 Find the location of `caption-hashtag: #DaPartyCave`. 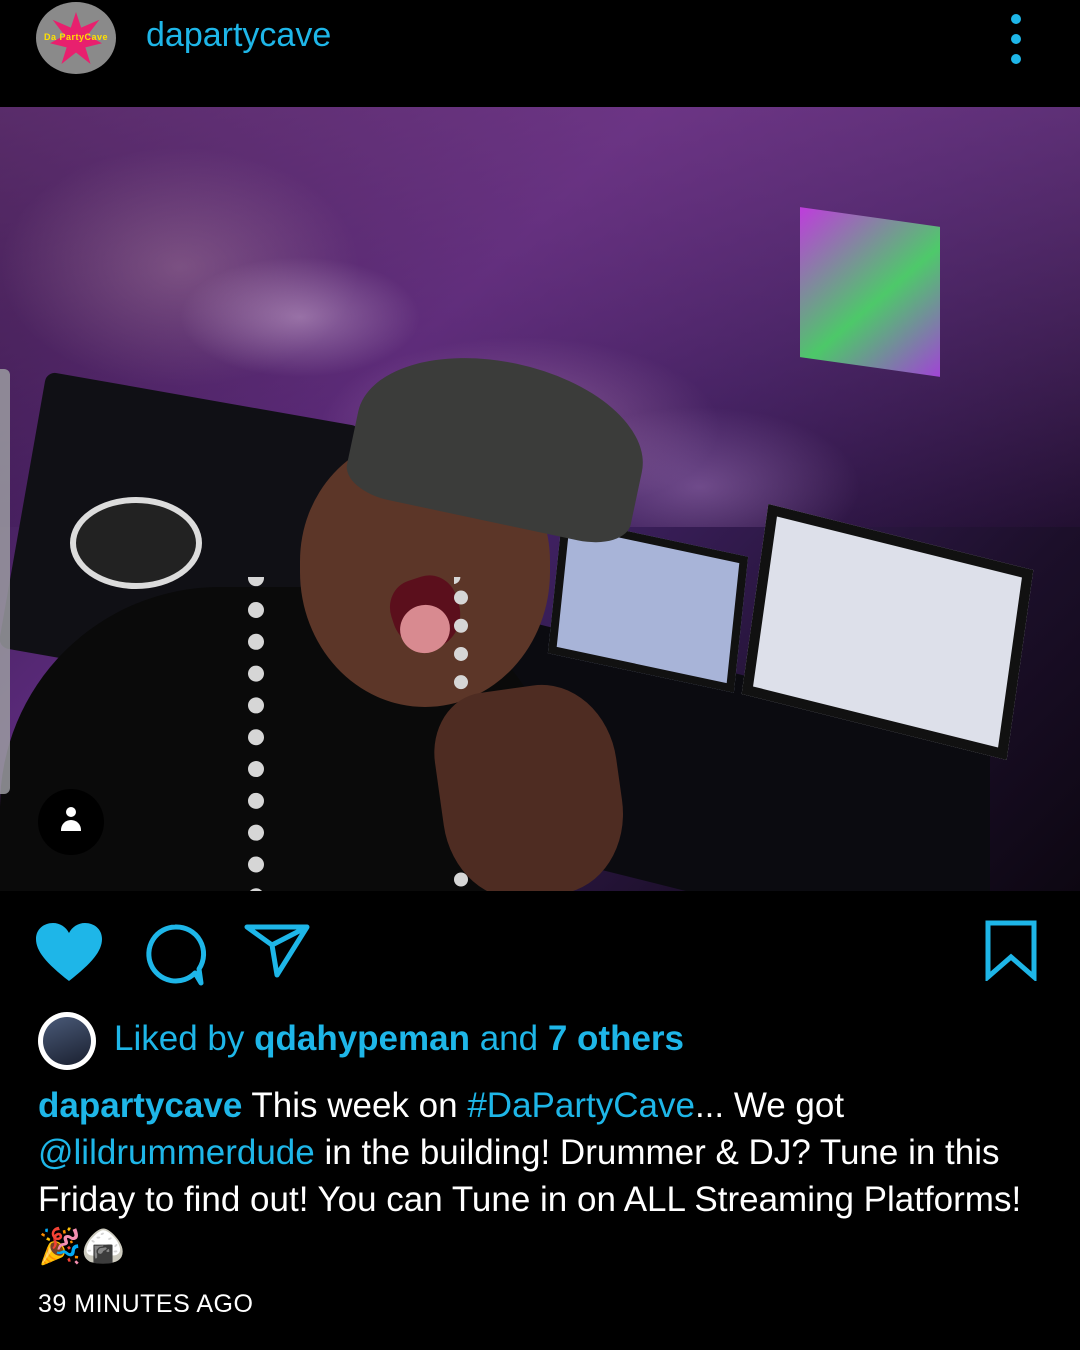

caption-hashtag: #DaPartyCave is located at coordinates (581, 1105).